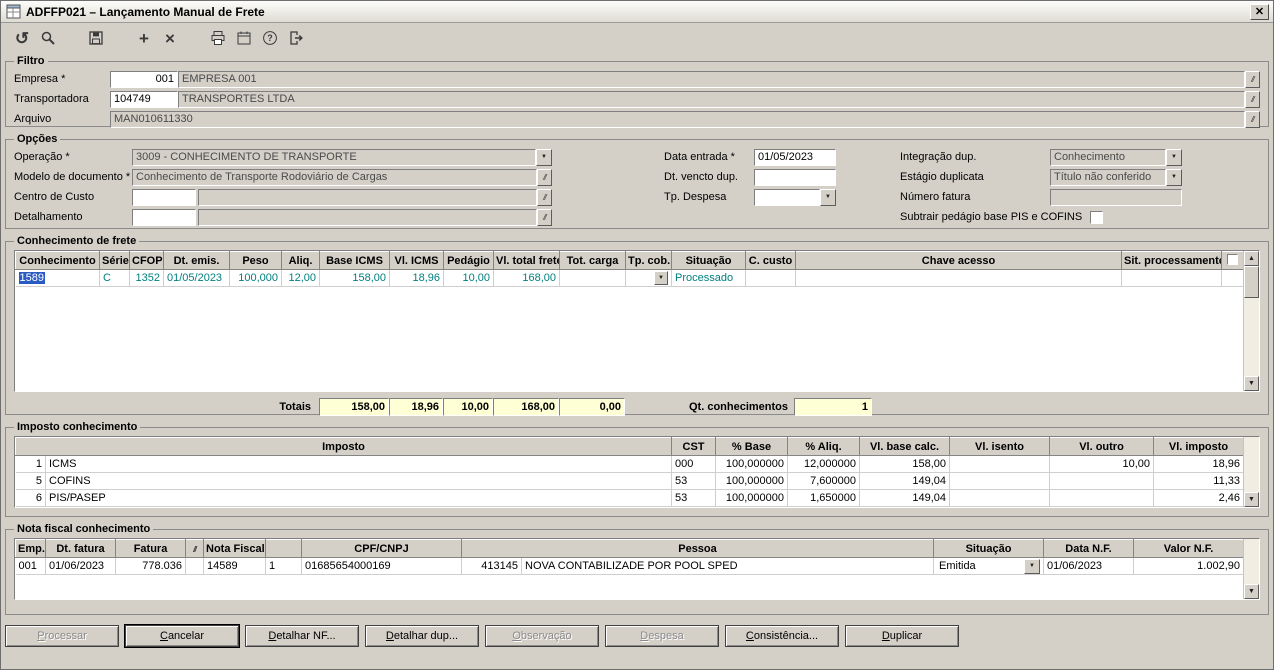 This screenshot has width=1274, height=670. I want to click on search-button, so click(48, 38).